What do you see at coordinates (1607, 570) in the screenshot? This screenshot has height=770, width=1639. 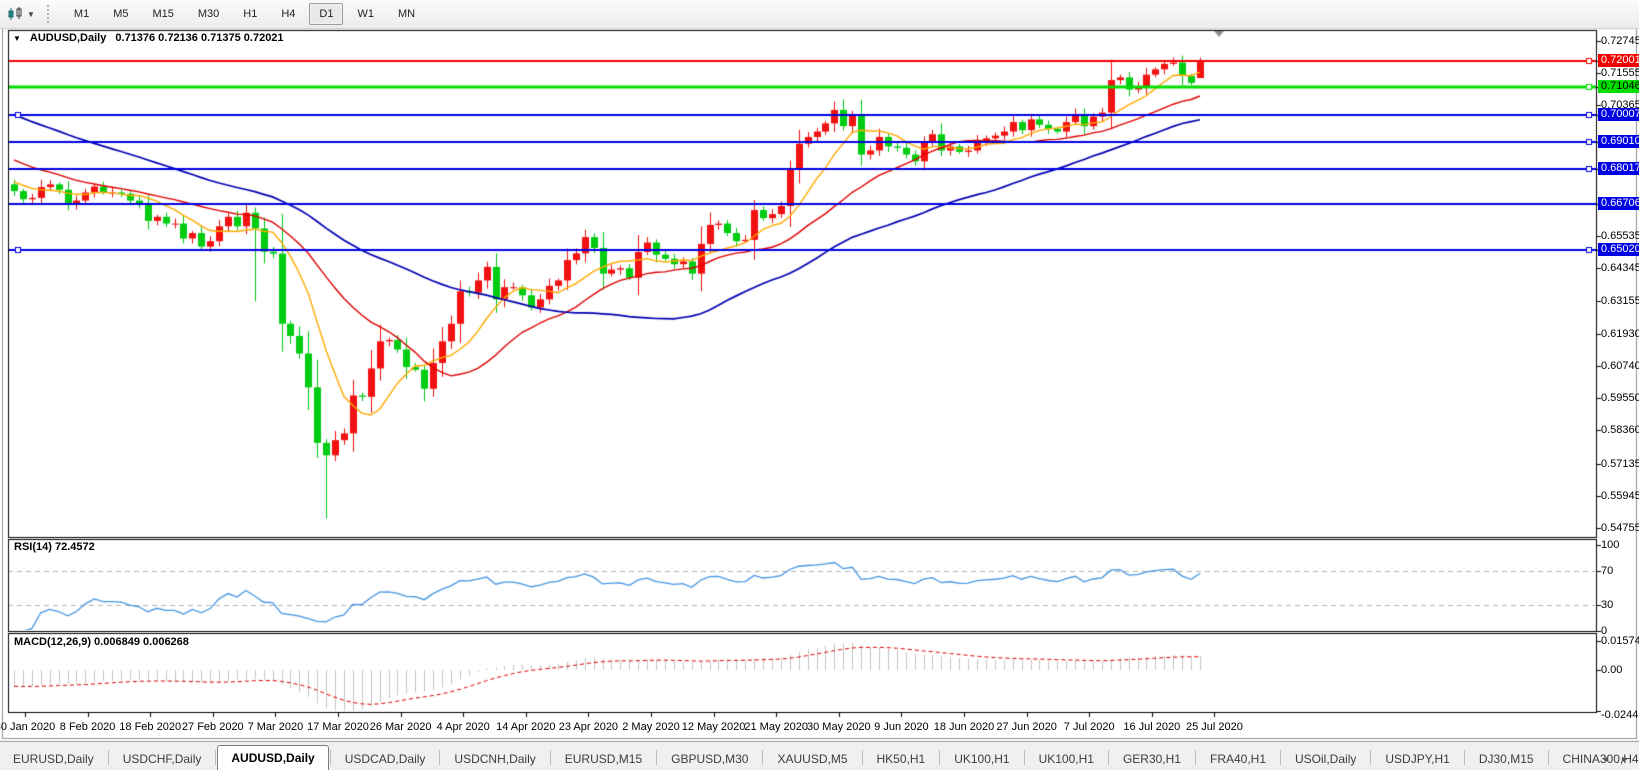 I see `rsi-axis-tick: 70` at bounding box center [1607, 570].